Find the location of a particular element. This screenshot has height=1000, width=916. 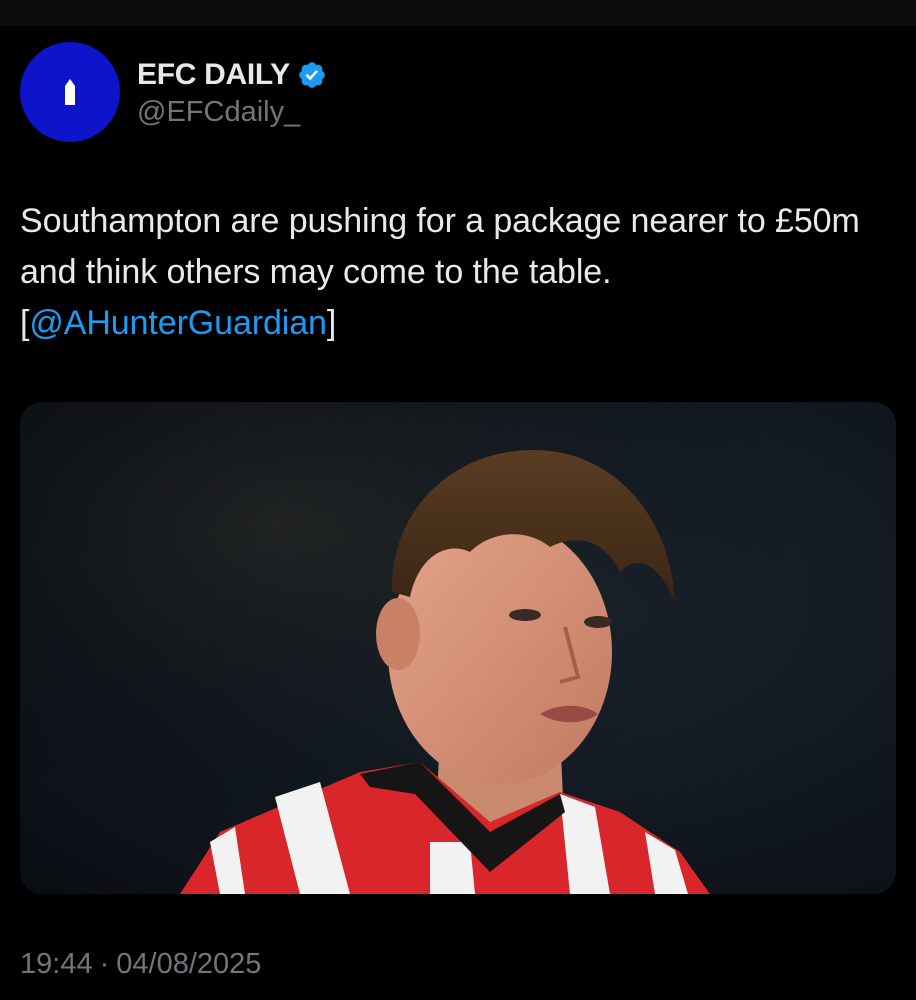

tower-icon is located at coordinates (70, 92).